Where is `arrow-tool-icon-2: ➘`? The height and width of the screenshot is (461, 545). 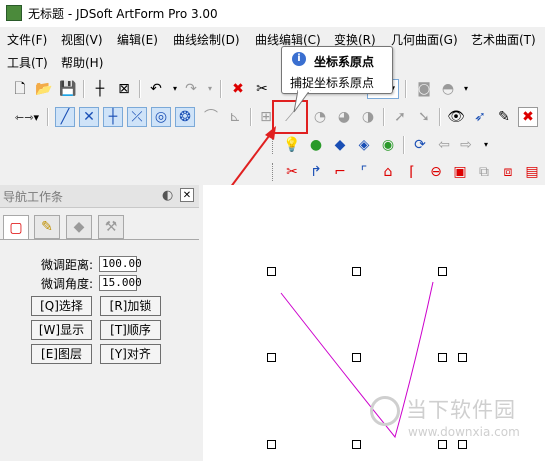 arrow-tool-icon-2: ➘ is located at coordinates (424, 117).